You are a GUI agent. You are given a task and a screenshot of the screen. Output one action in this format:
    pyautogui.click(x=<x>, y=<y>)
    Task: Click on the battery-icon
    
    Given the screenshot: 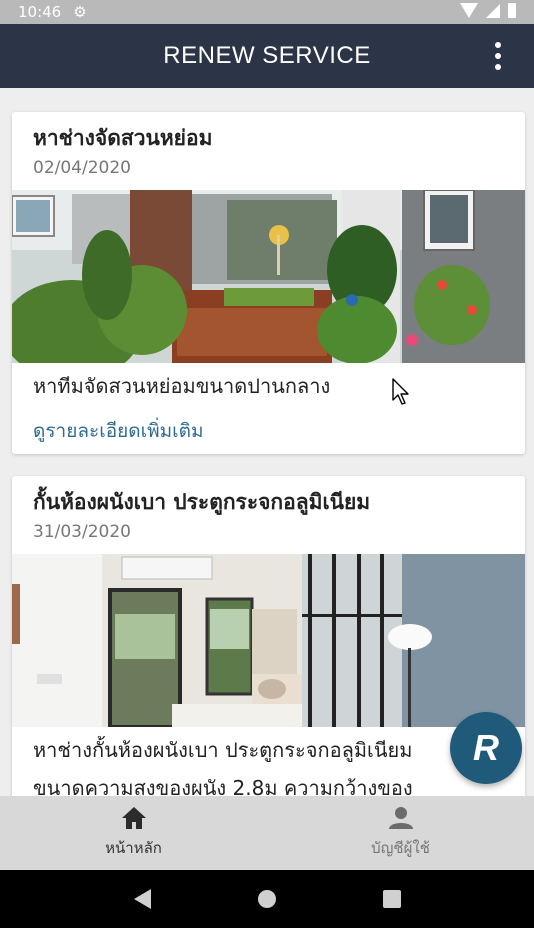 What is the action you would take?
    pyautogui.click(x=512, y=10)
    